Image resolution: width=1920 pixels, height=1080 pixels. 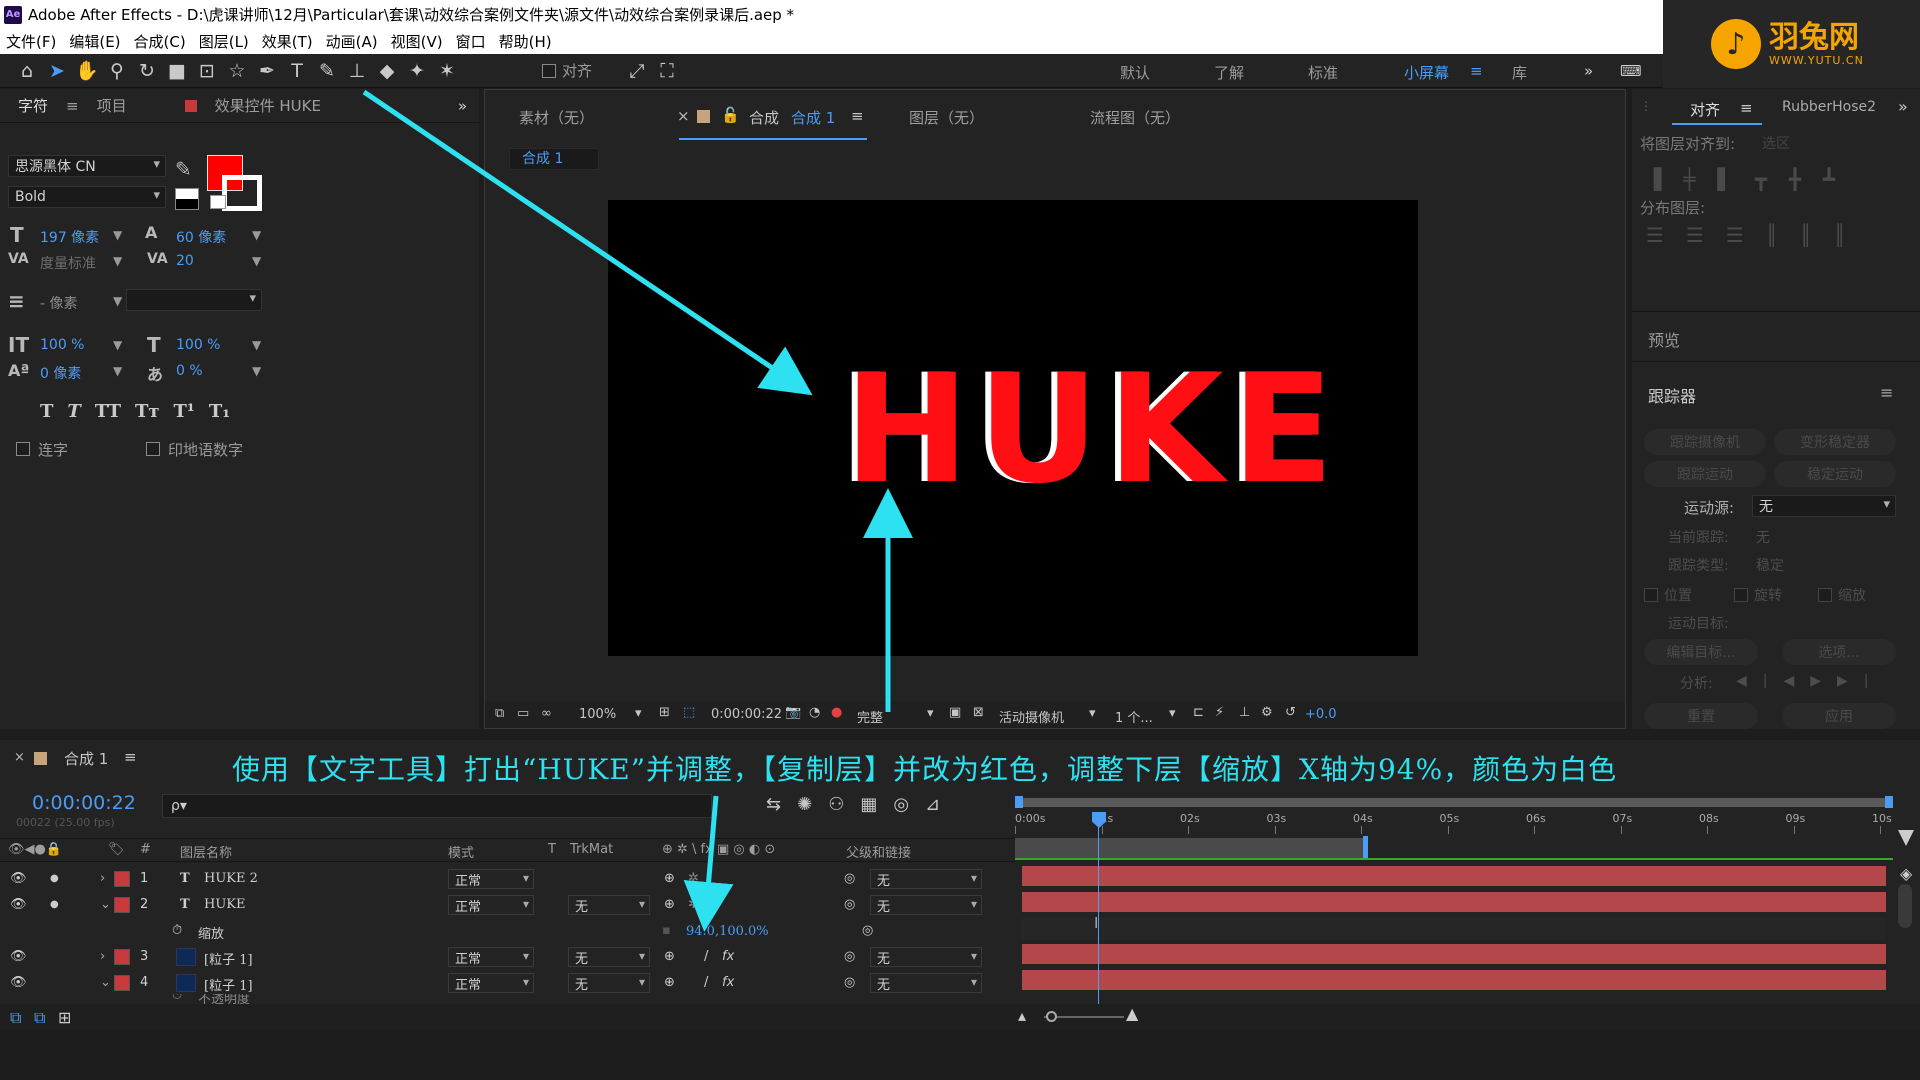 What do you see at coordinates (94, 41) in the screenshot?
I see `menu-edit: 编辑(E)` at bounding box center [94, 41].